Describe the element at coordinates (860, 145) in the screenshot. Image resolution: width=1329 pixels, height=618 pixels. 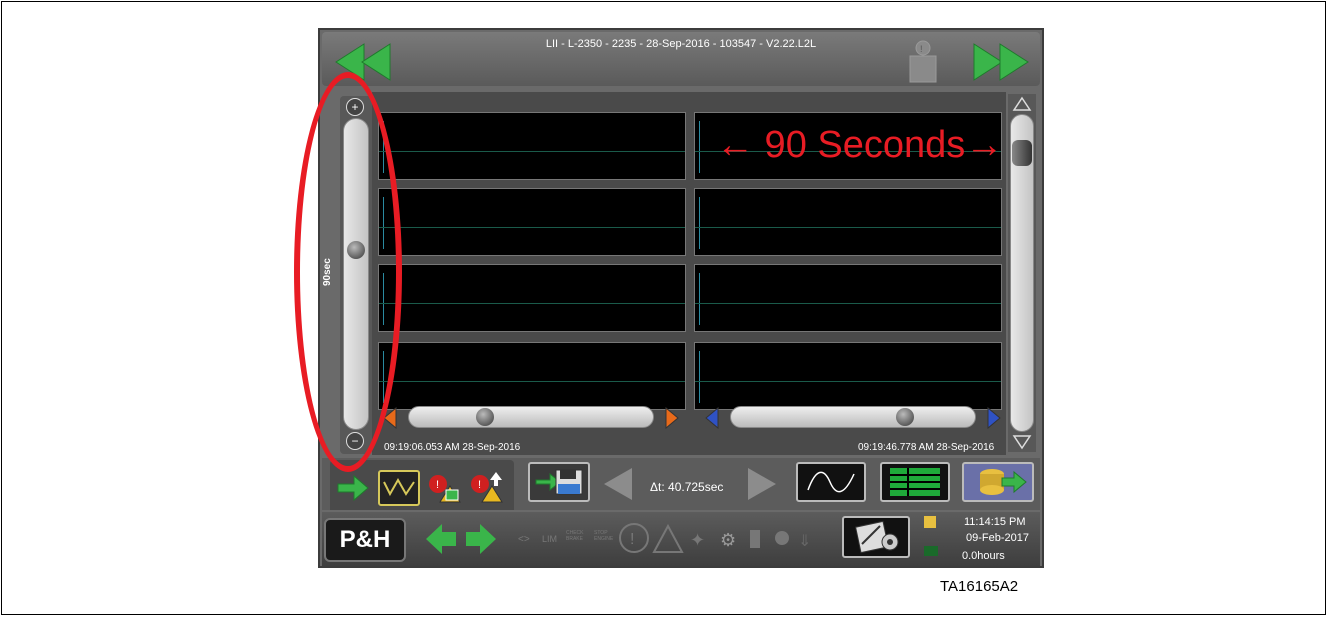
I see `annotation-callout: ← 90 Seconds→` at that location.